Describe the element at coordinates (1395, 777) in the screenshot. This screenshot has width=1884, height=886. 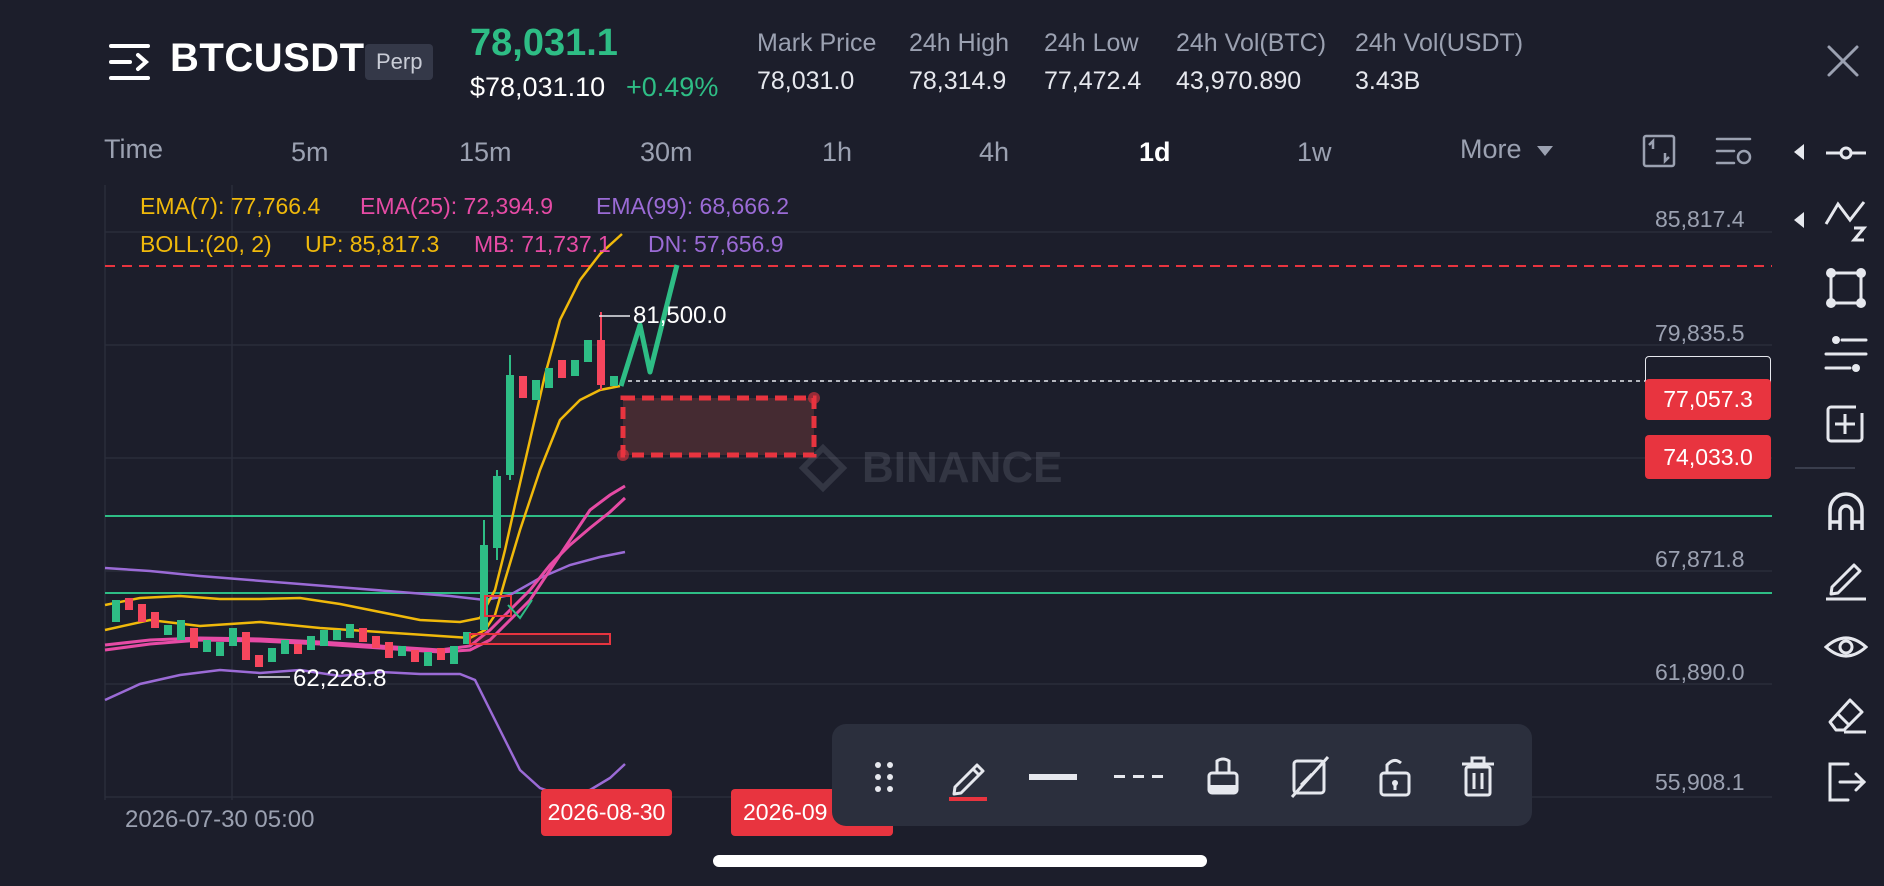
I see `unlock-icon` at that location.